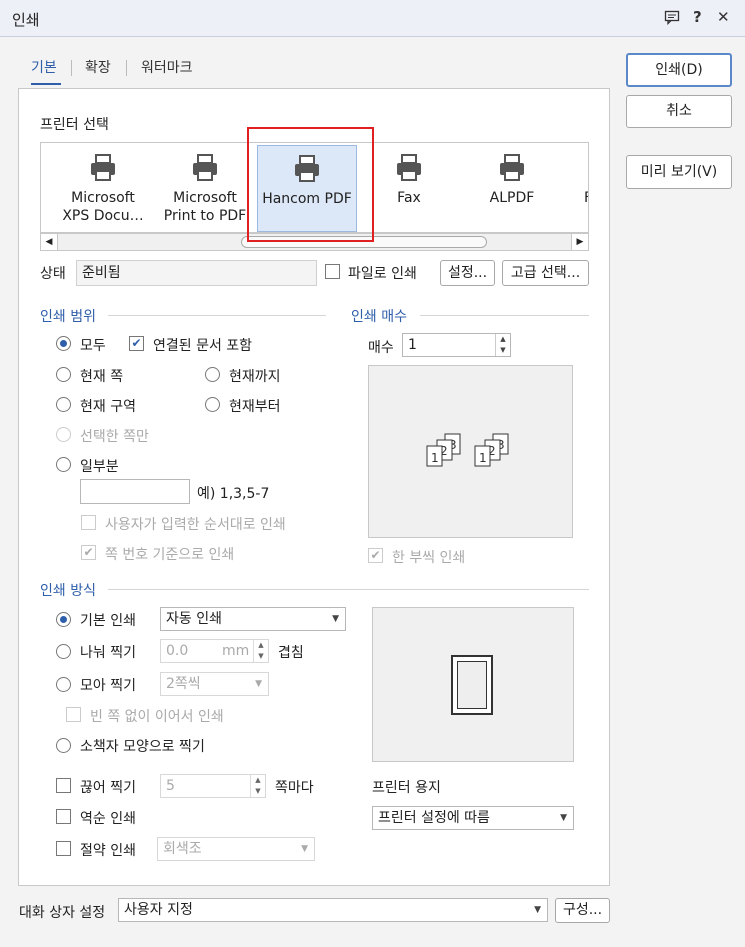  What do you see at coordinates (502, 345) in the screenshot?
I see `copies-stepper: ▲ ▼` at bounding box center [502, 345].